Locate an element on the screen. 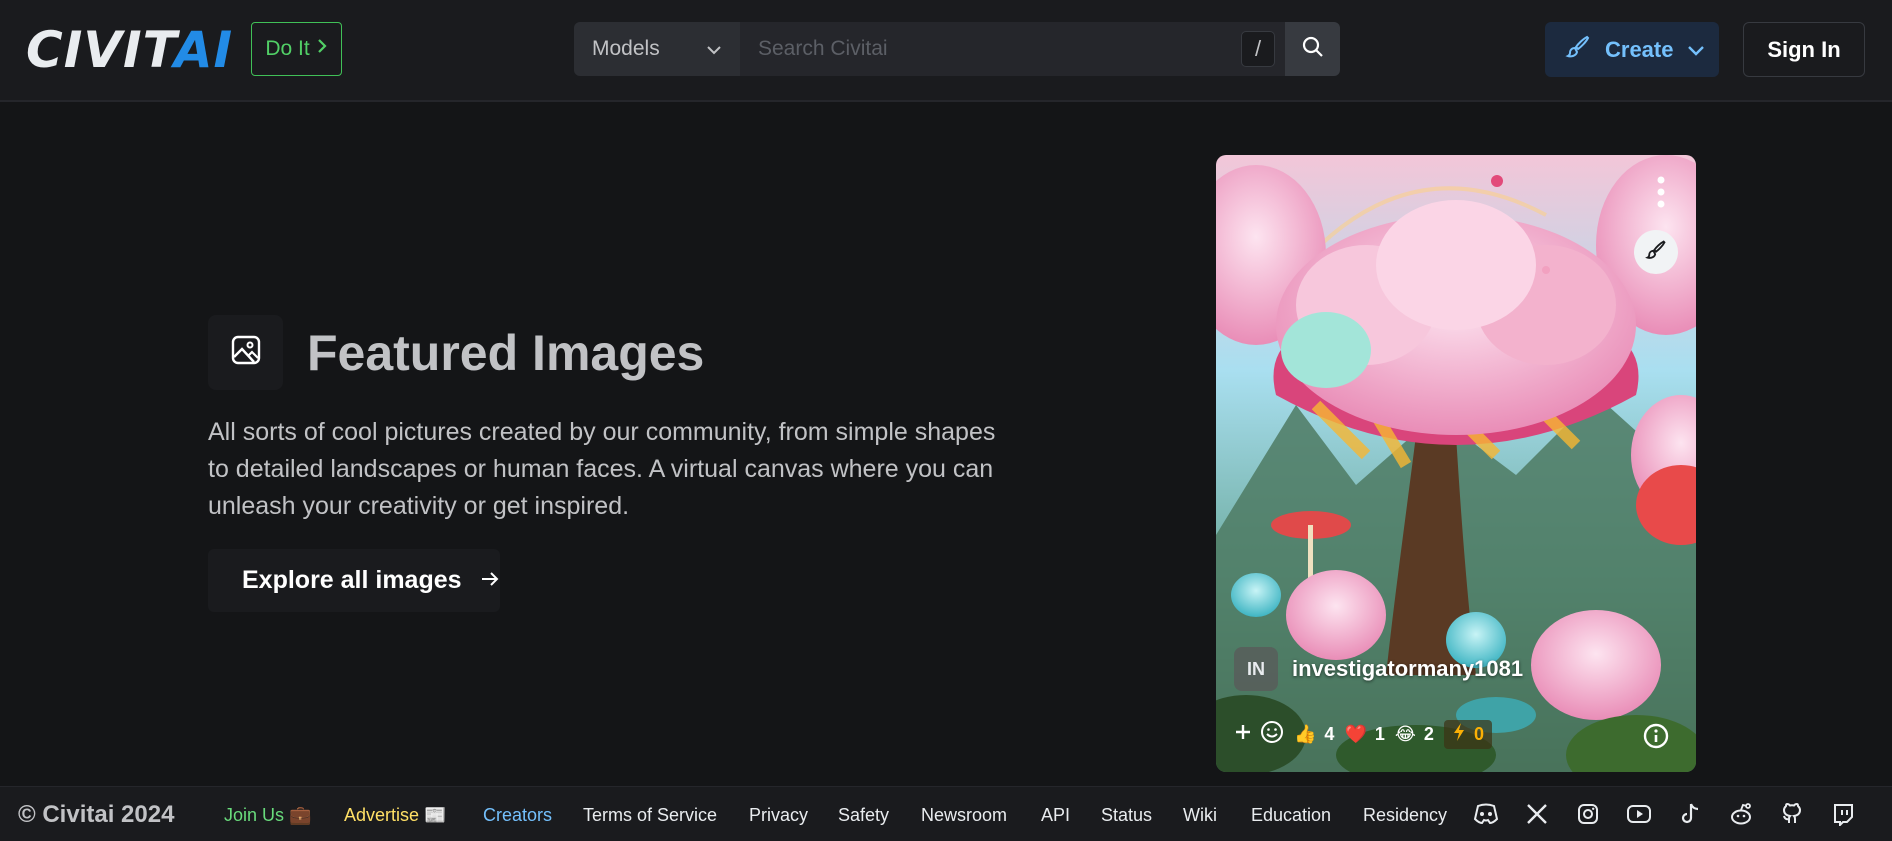 The image size is (1892, 841). twitch-icon is located at coordinates (1843, 814).